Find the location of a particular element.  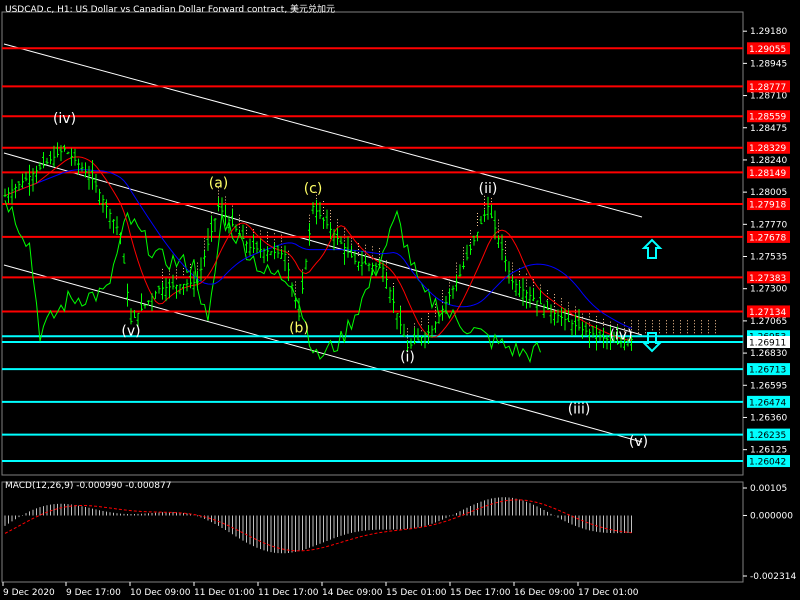

price-tick-label: 1.28945 is located at coordinates (768, 64).